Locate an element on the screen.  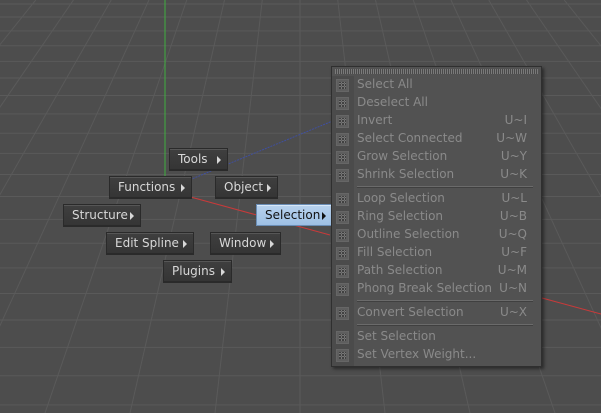
menu-item: Phong Break Selection U~N is located at coordinates (436, 289).